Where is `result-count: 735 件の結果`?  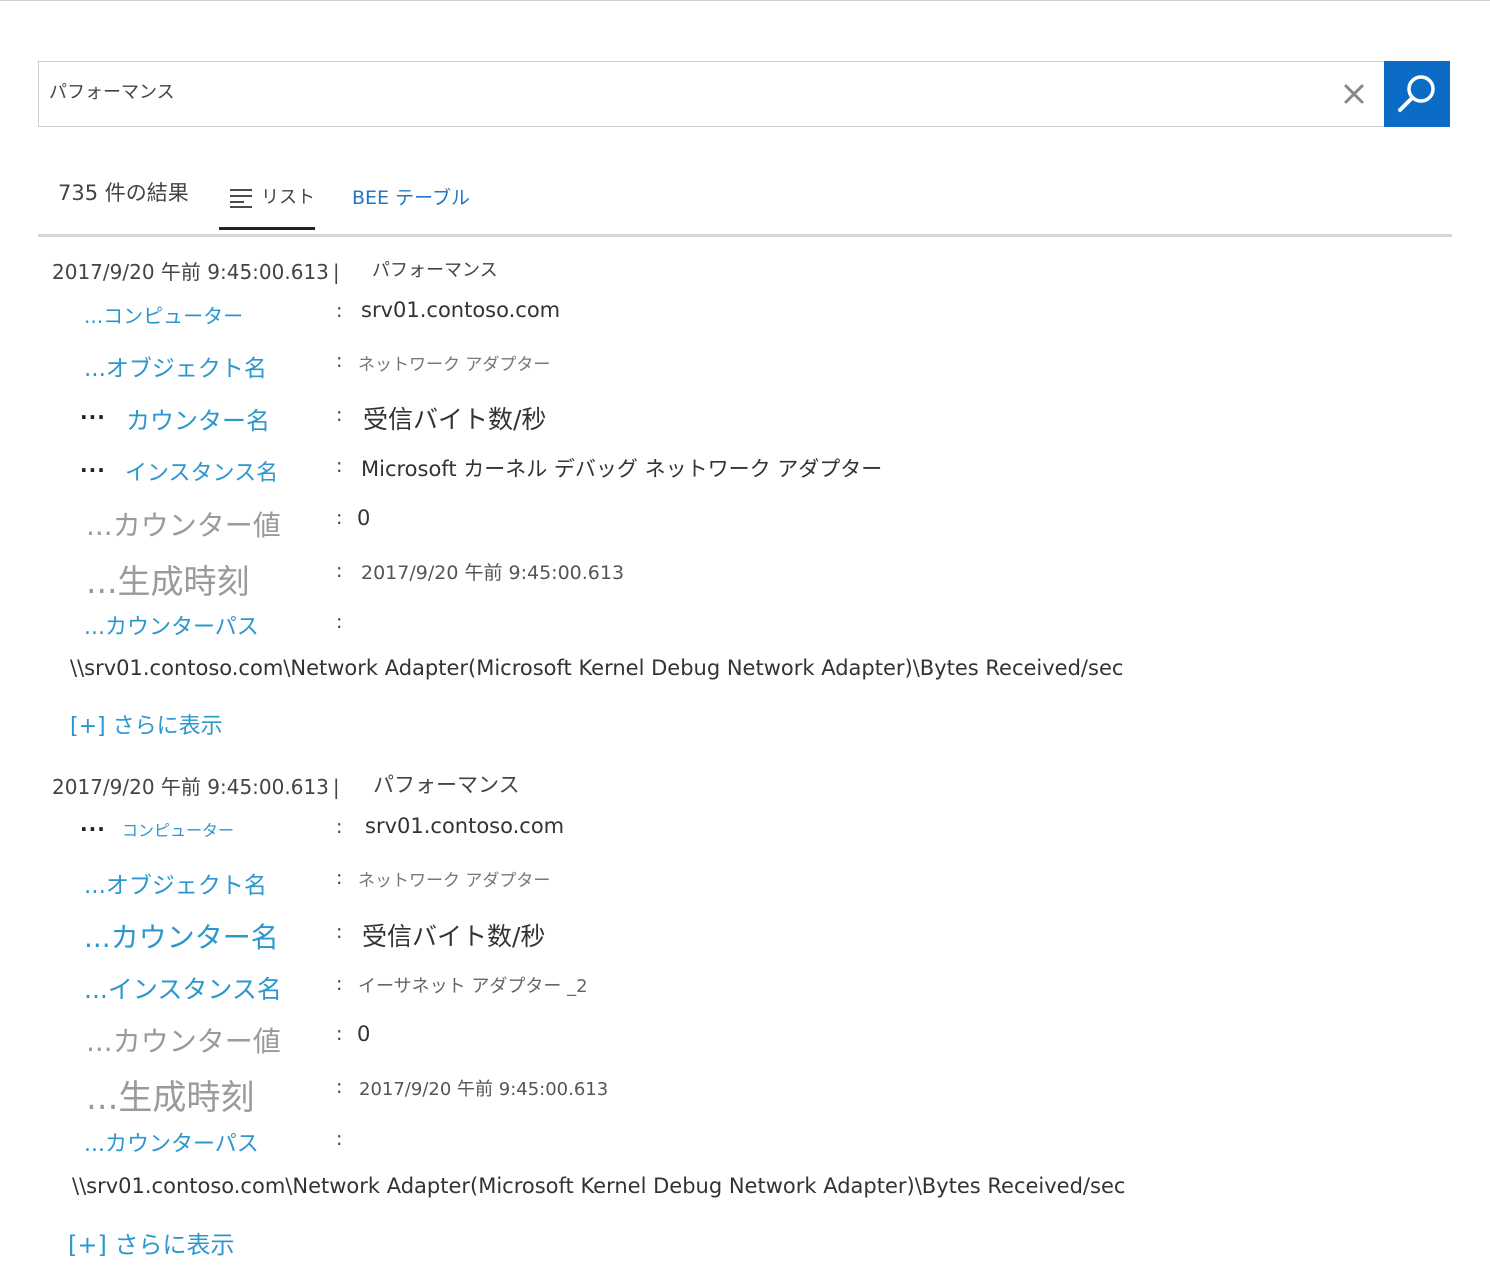
result-count: 735 件の結果 is located at coordinates (123, 193).